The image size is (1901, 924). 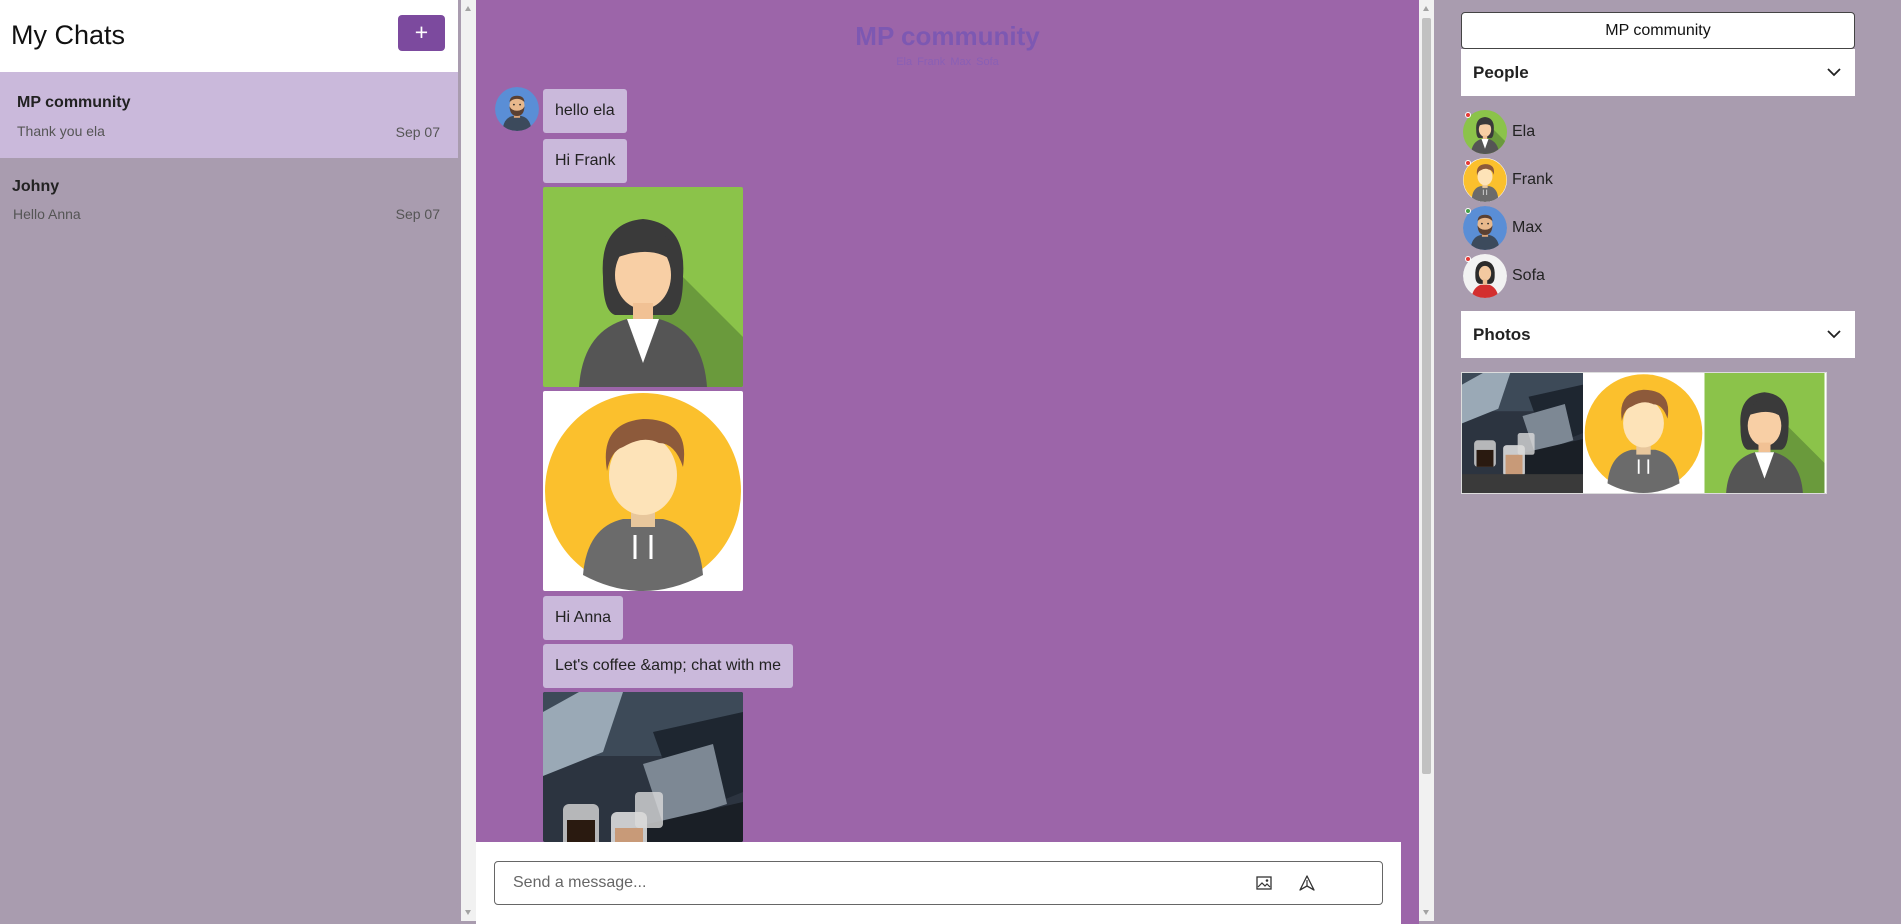 What do you see at coordinates (61, 131) in the screenshot?
I see `chat-last-message: Thank you ela` at bounding box center [61, 131].